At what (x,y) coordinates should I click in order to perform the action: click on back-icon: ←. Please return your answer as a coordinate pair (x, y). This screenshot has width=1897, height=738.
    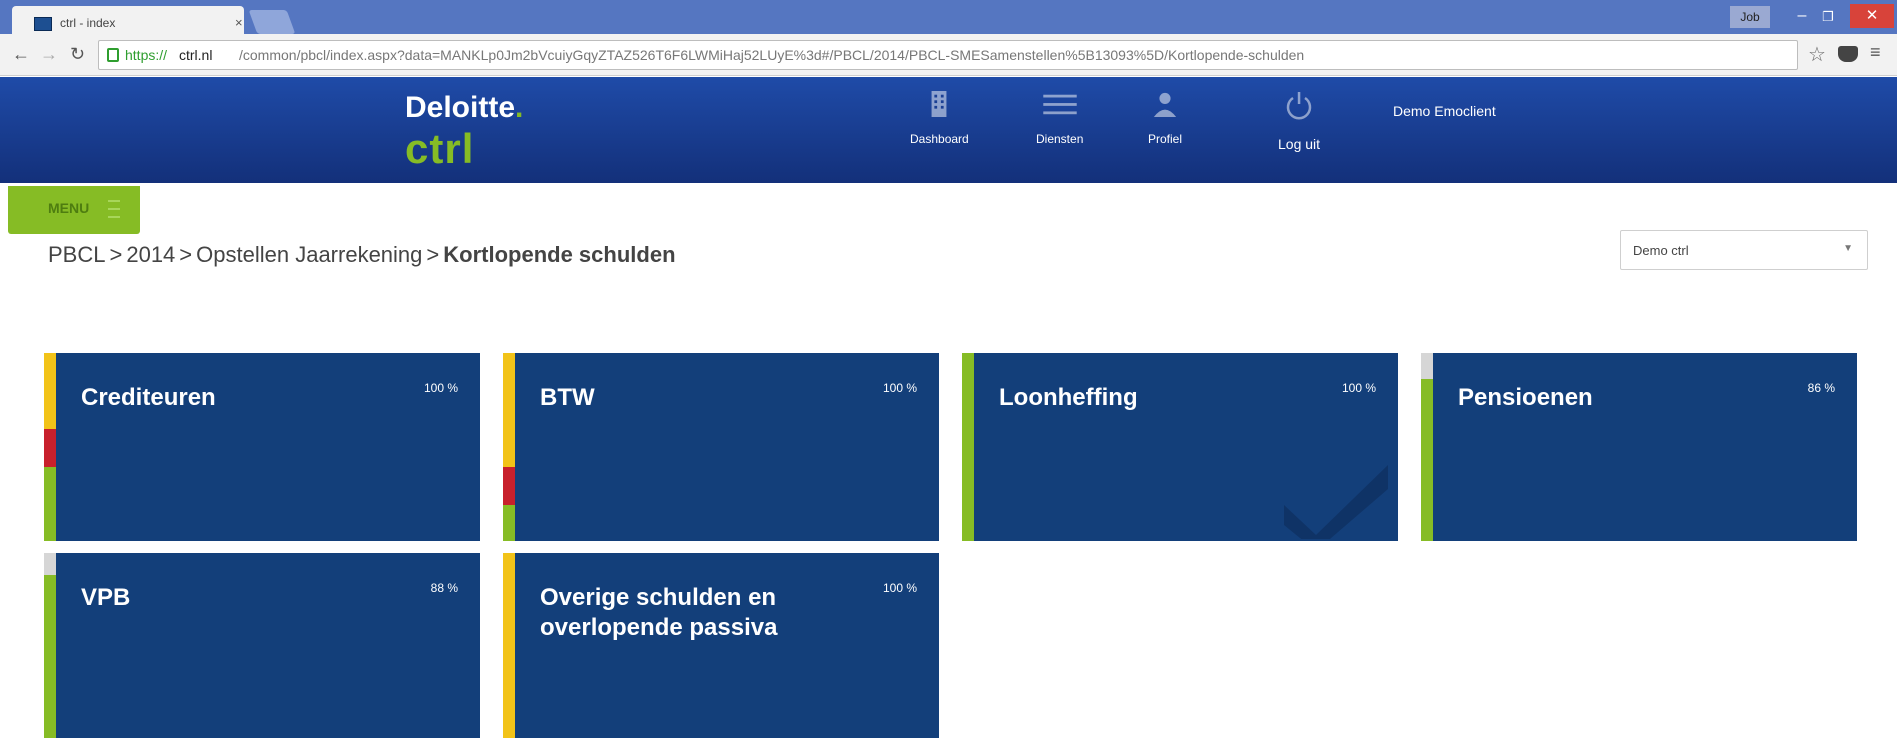
    Looking at the image, I should click on (21, 54).